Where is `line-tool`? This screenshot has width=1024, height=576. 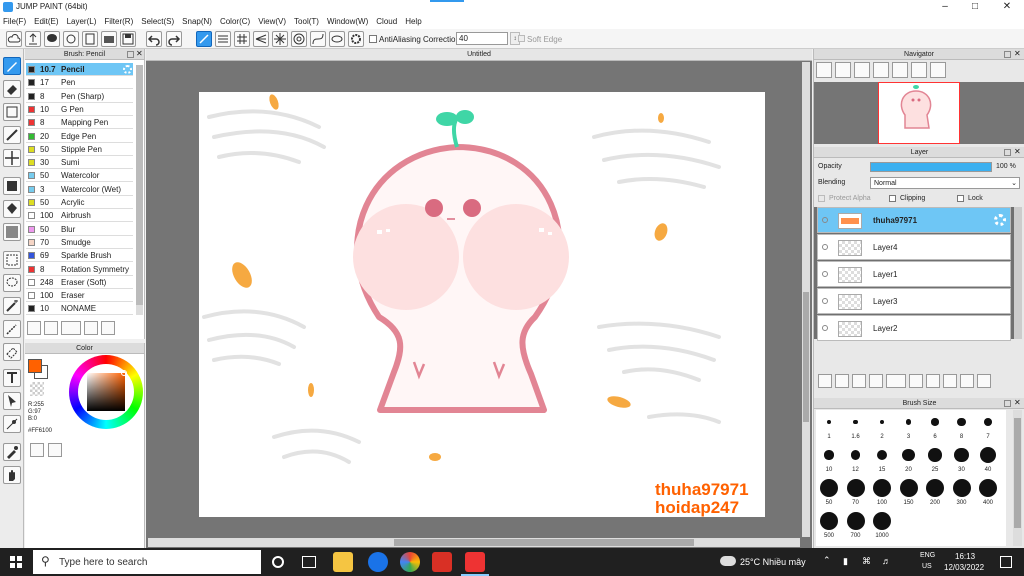 line-tool is located at coordinates (12, 135).